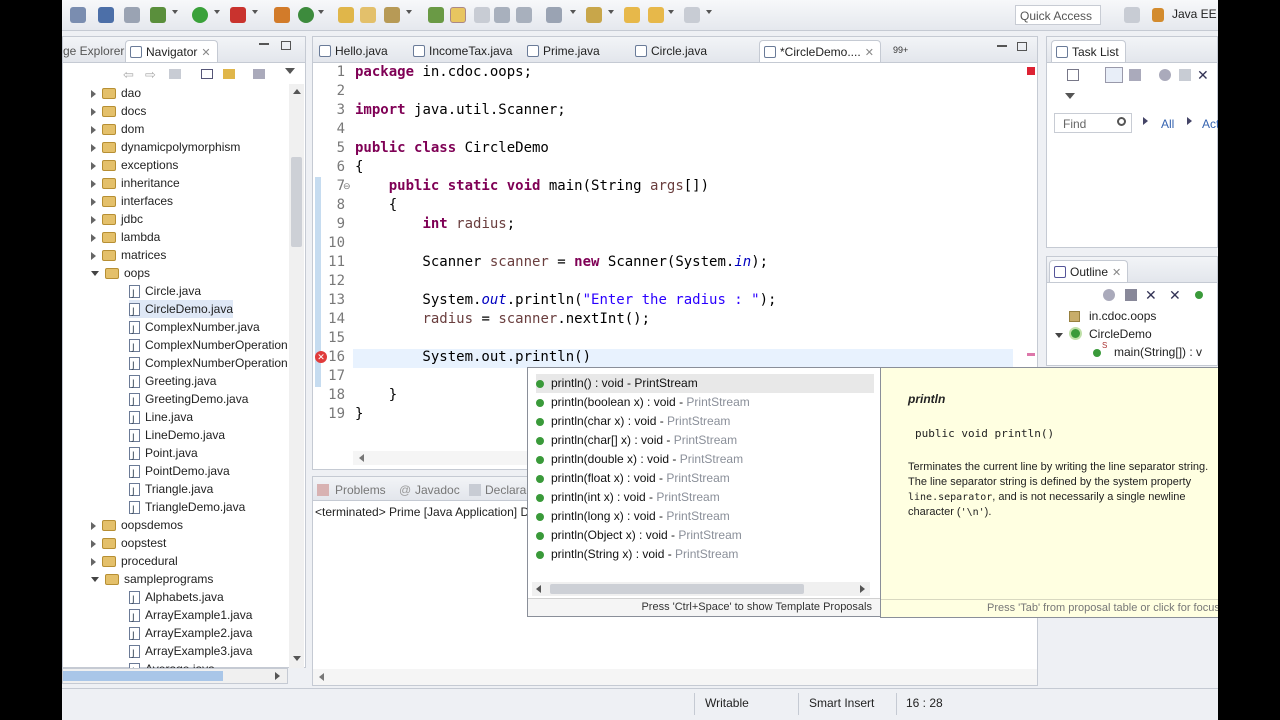 This screenshot has height=720, width=1280. What do you see at coordinates (150, 75) in the screenshot?
I see `forward-icon: ⇨` at bounding box center [150, 75].